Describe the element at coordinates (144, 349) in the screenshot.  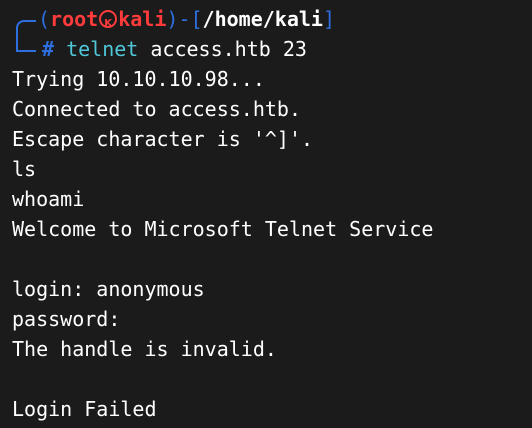
I see `output-line: The handle is invalid.` at that location.